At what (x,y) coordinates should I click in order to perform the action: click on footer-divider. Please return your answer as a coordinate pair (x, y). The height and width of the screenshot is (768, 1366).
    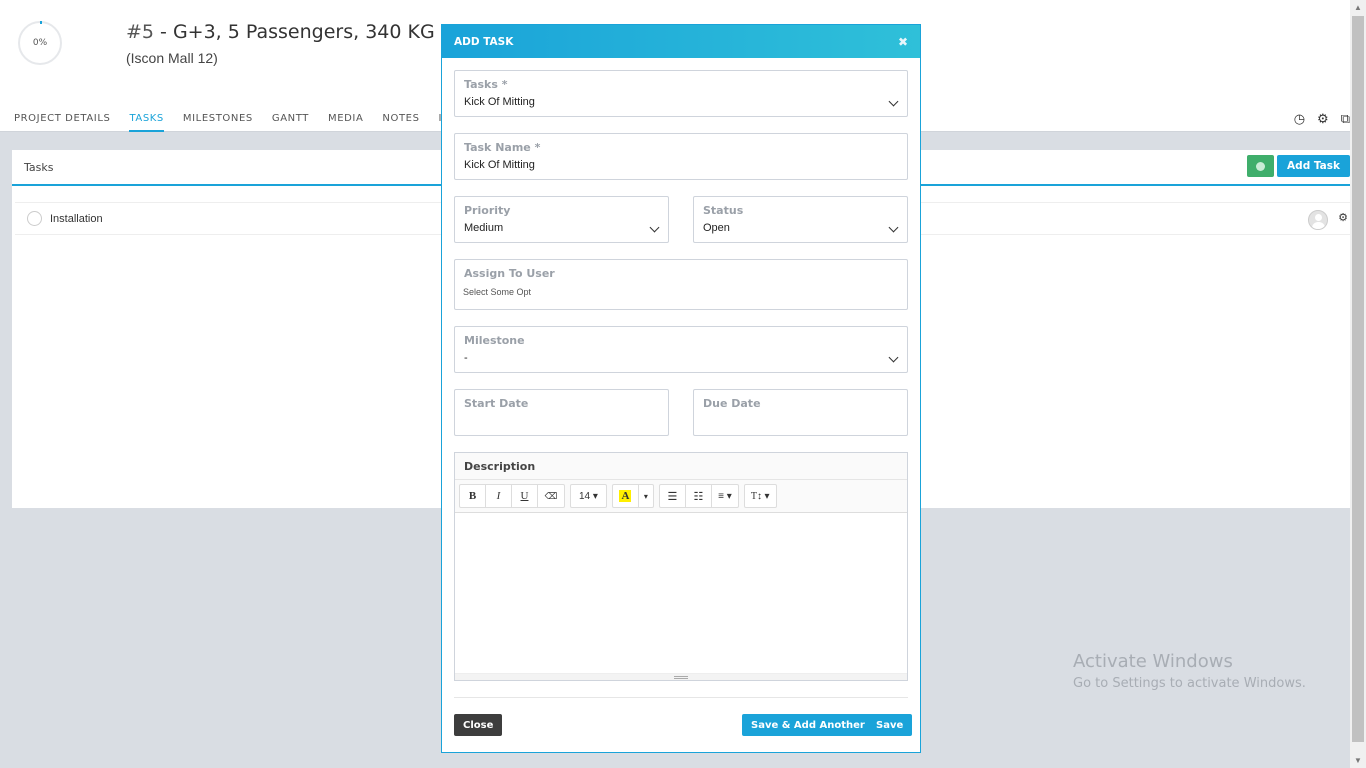
    Looking at the image, I should click on (681, 697).